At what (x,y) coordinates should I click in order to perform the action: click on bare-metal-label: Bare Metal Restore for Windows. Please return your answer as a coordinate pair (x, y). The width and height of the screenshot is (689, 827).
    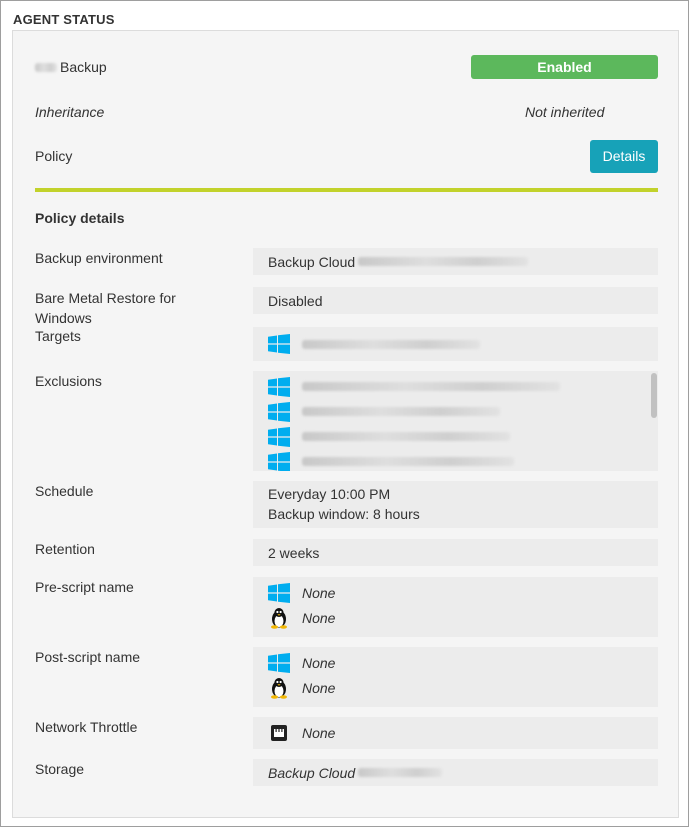
    Looking at the image, I should click on (105, 308).